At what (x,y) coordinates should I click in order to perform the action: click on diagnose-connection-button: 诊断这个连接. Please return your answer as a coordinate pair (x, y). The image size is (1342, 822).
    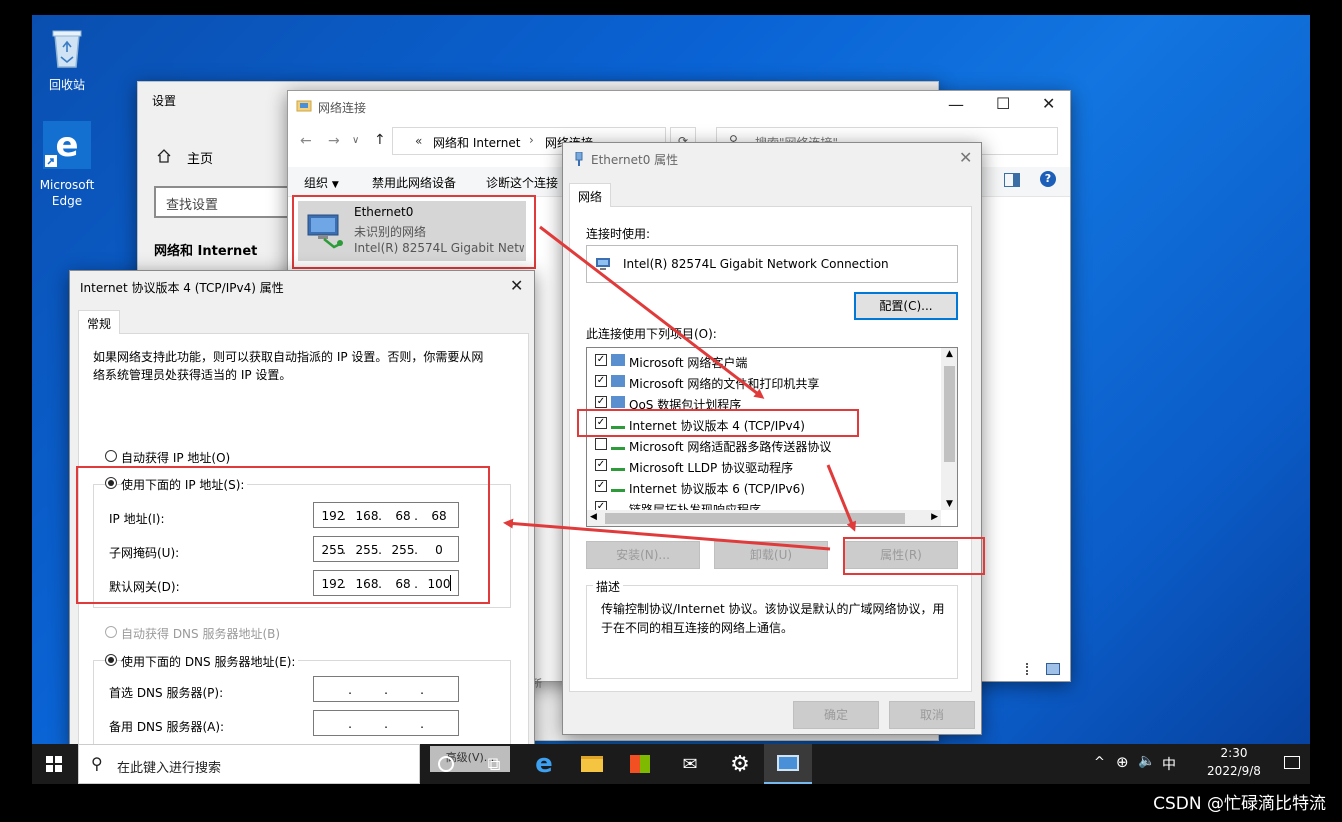
    Looking at the image, I should click on (522, 182).